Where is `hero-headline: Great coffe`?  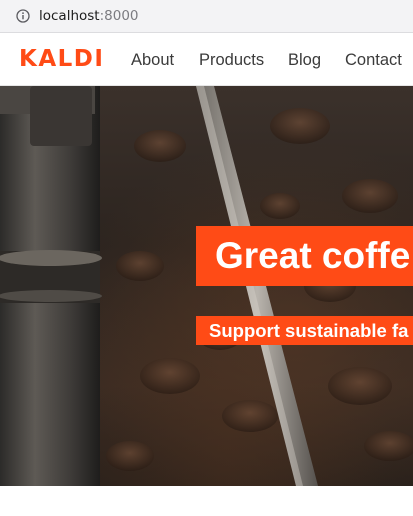
hero-headline: Great coffe is located at coordinates (313, 255).